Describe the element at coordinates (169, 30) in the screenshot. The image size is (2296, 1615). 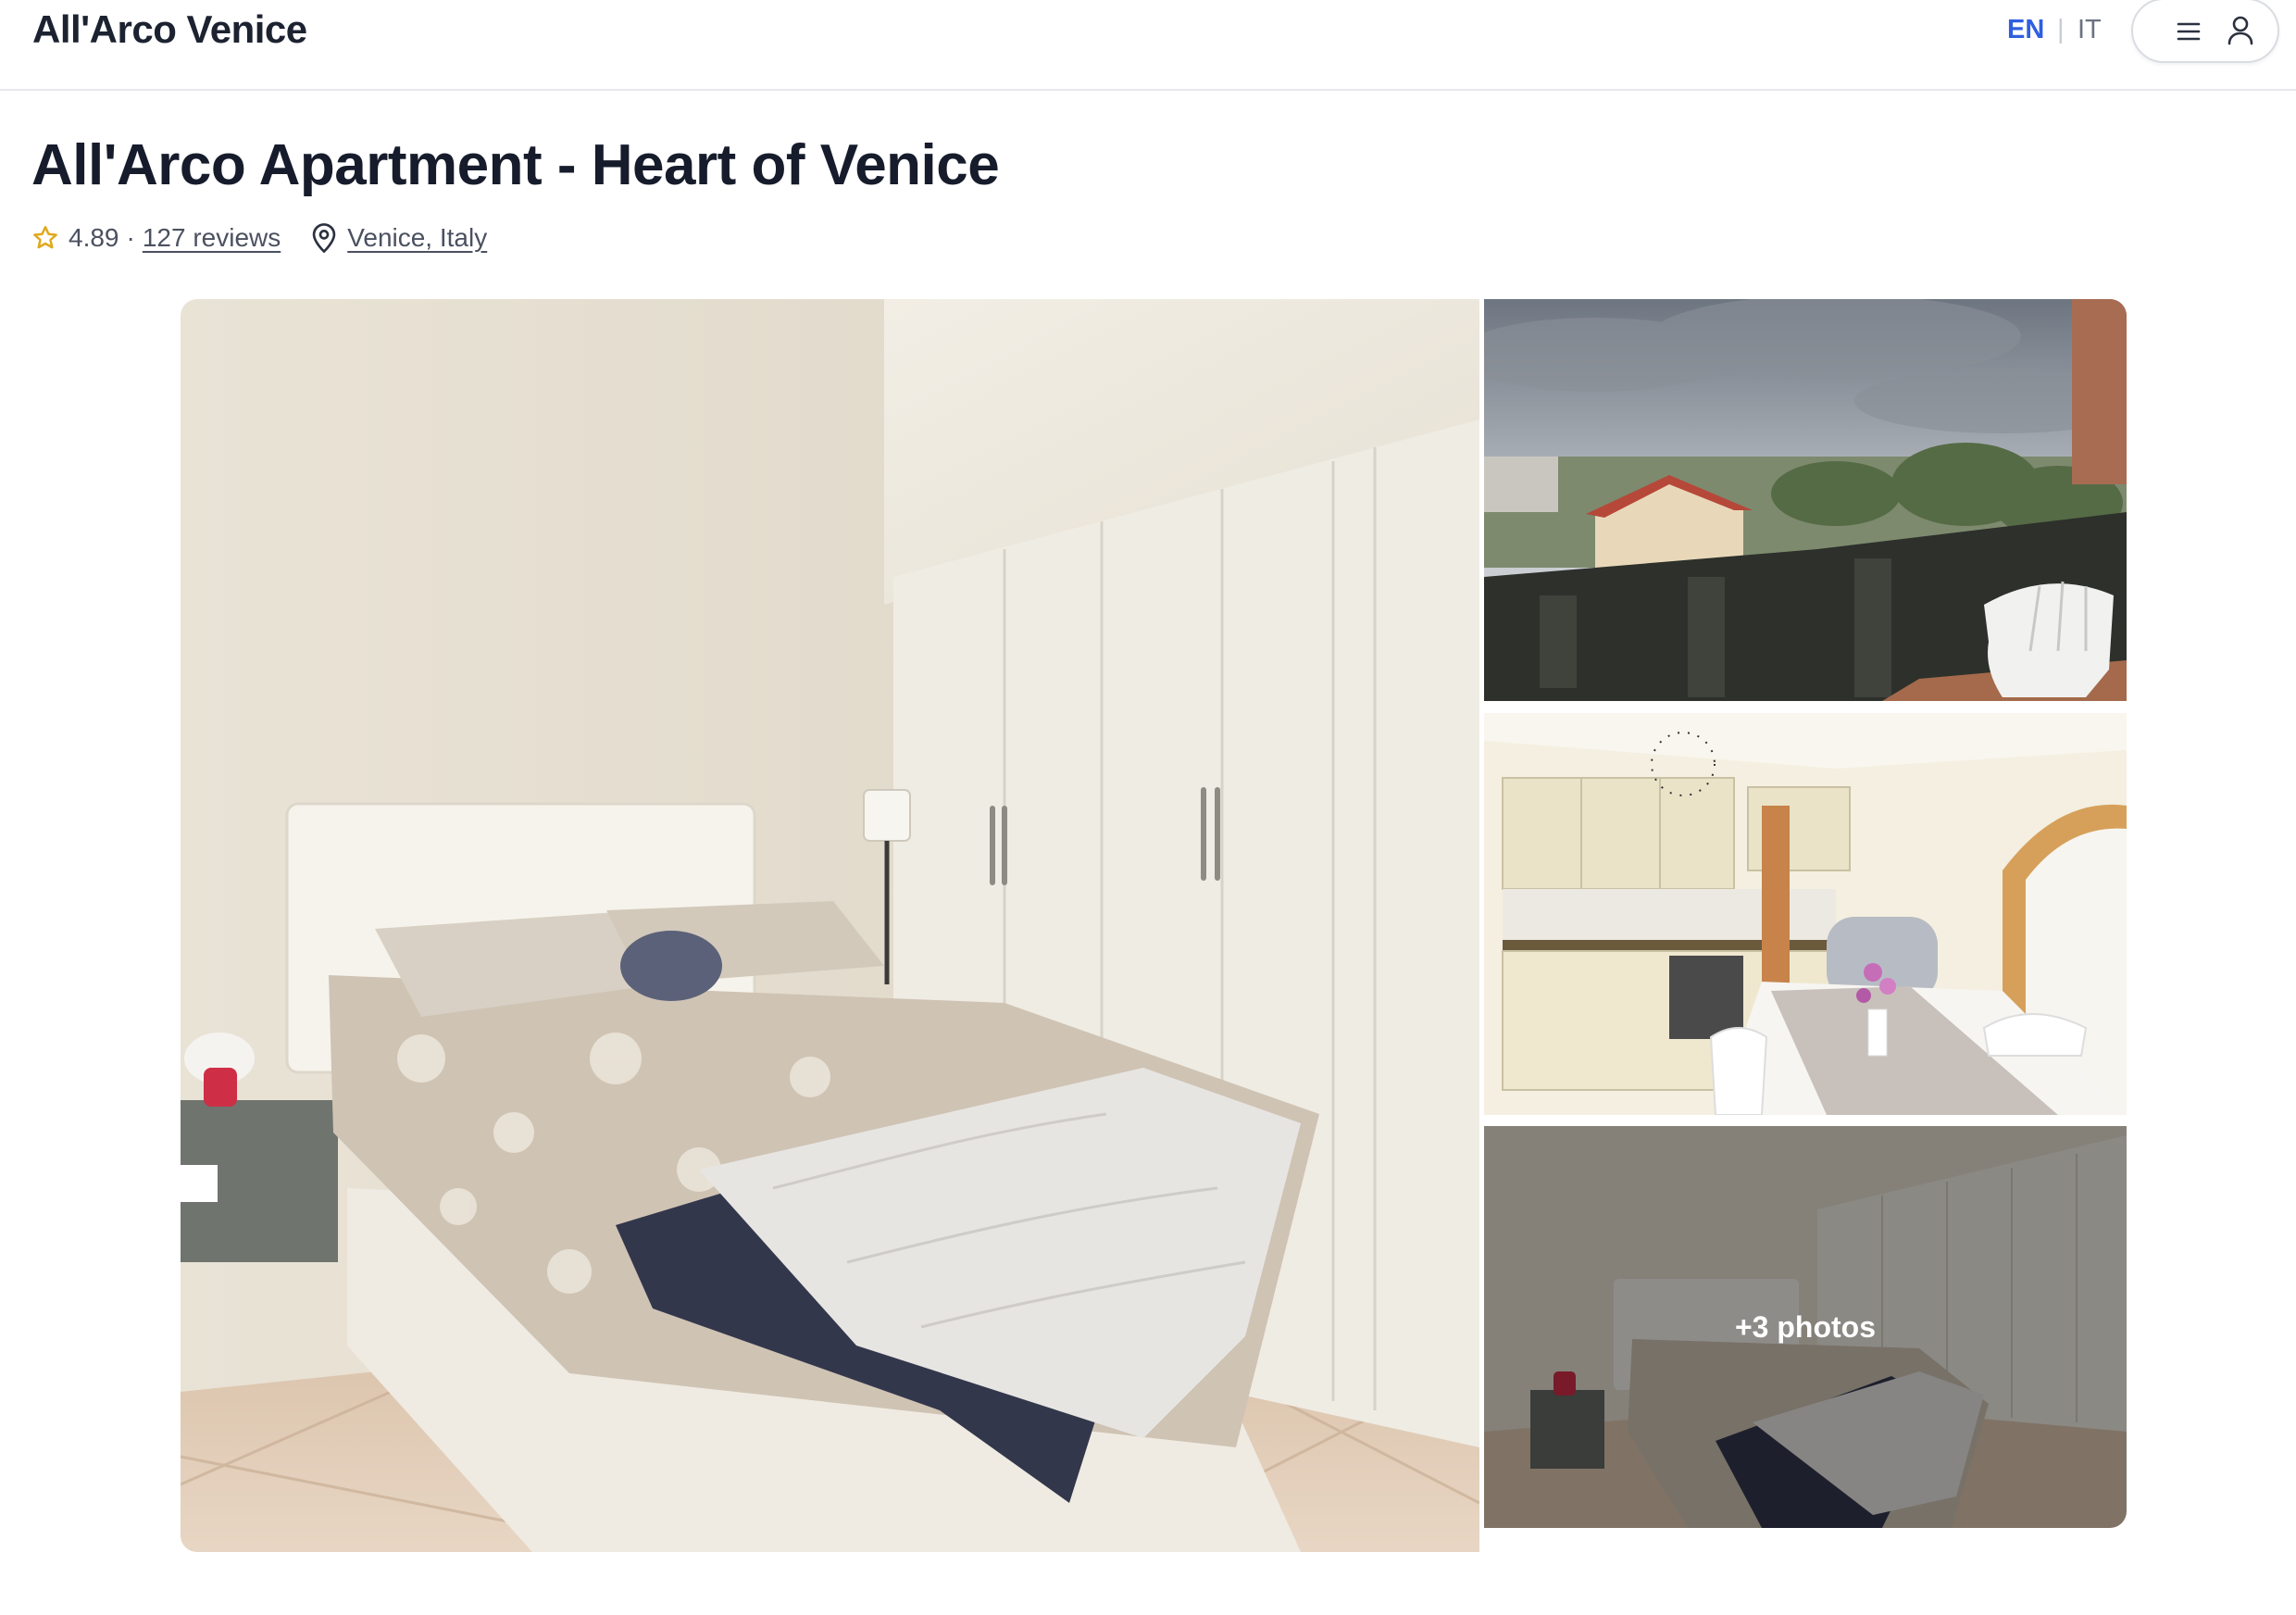
I see `brand-logo: All'Arco Venice` at that location.